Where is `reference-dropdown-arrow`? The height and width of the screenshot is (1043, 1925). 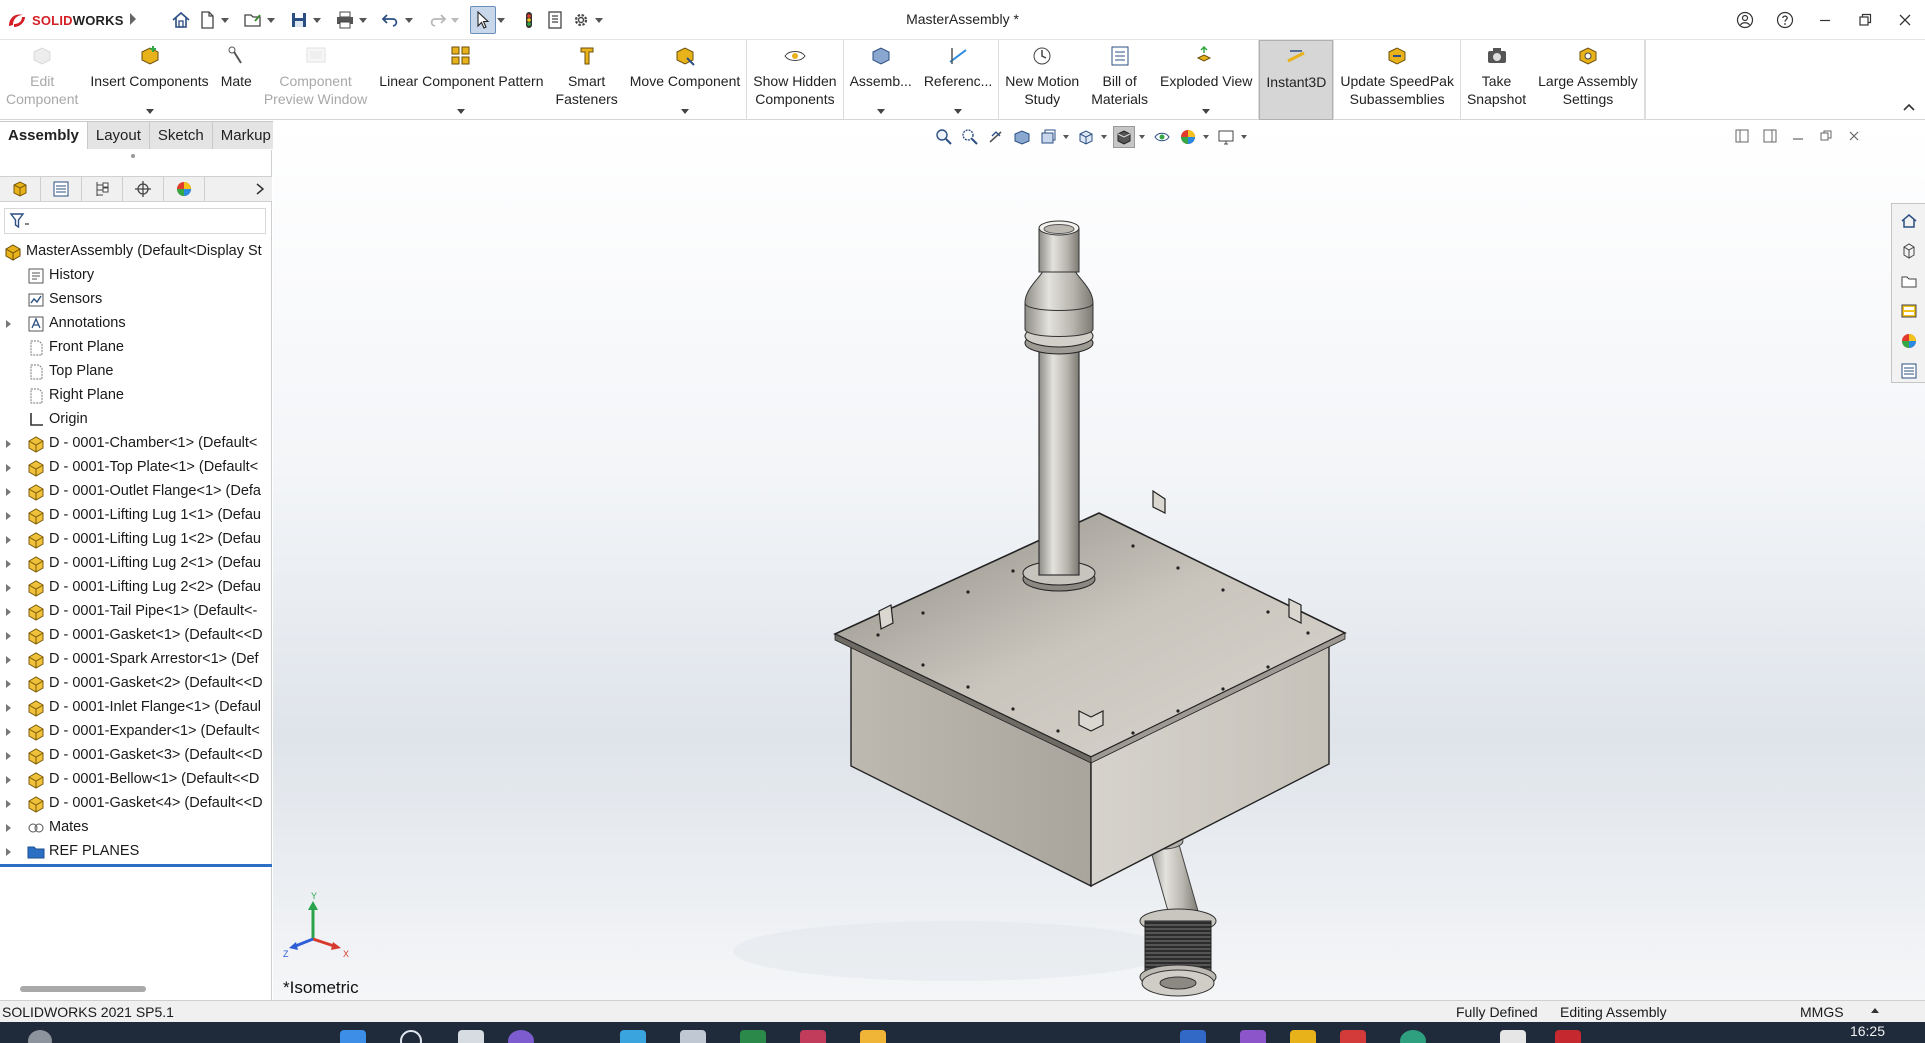 reference-dropdown-arrow is located at coordinates (958, 111).